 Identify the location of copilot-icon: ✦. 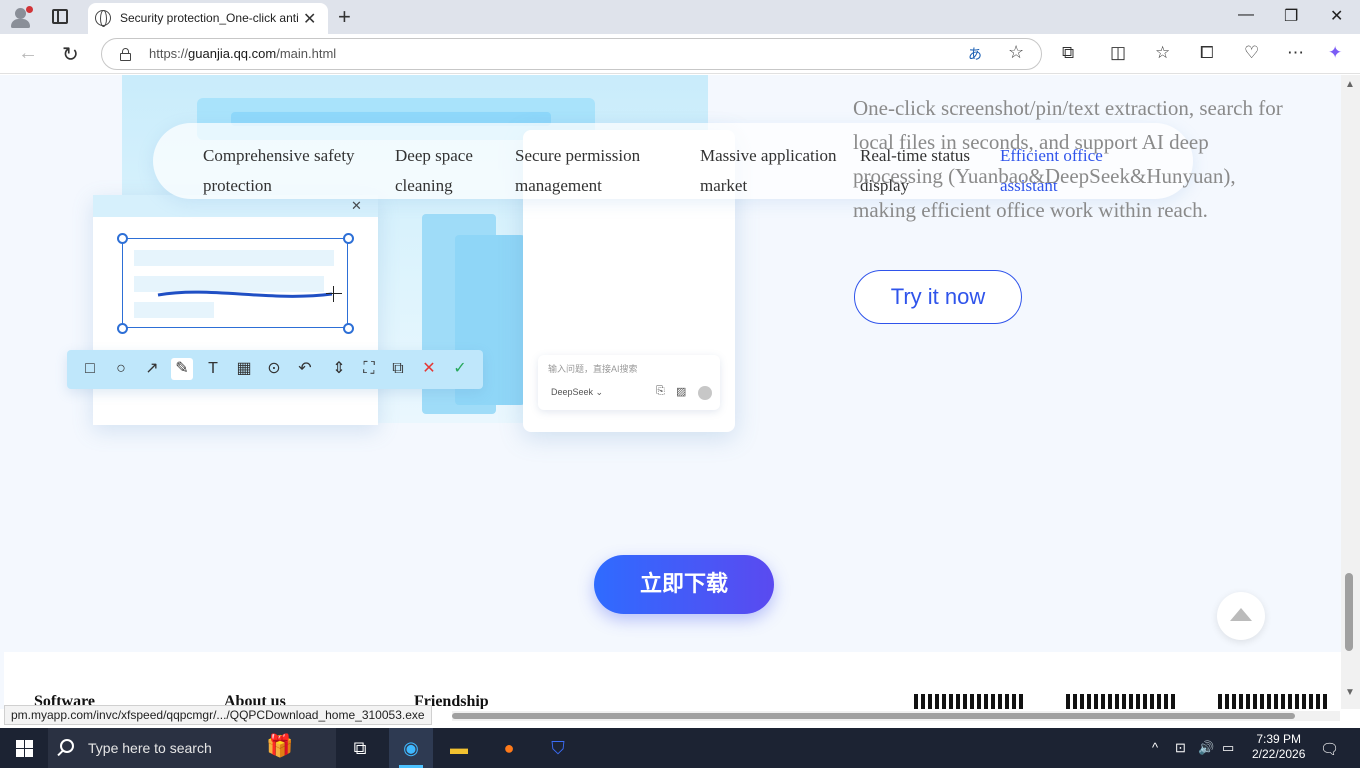
(1335, 53).